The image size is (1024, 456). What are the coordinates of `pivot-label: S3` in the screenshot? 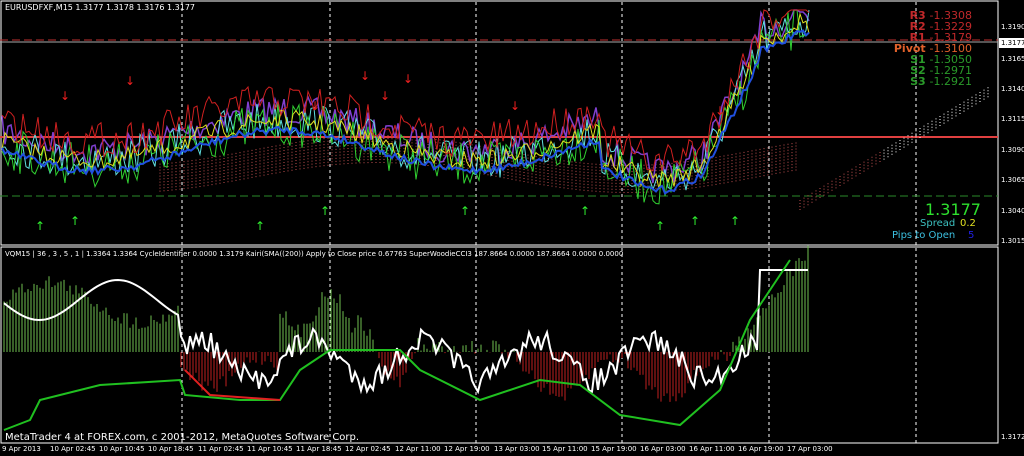 It's located at (918, 81).